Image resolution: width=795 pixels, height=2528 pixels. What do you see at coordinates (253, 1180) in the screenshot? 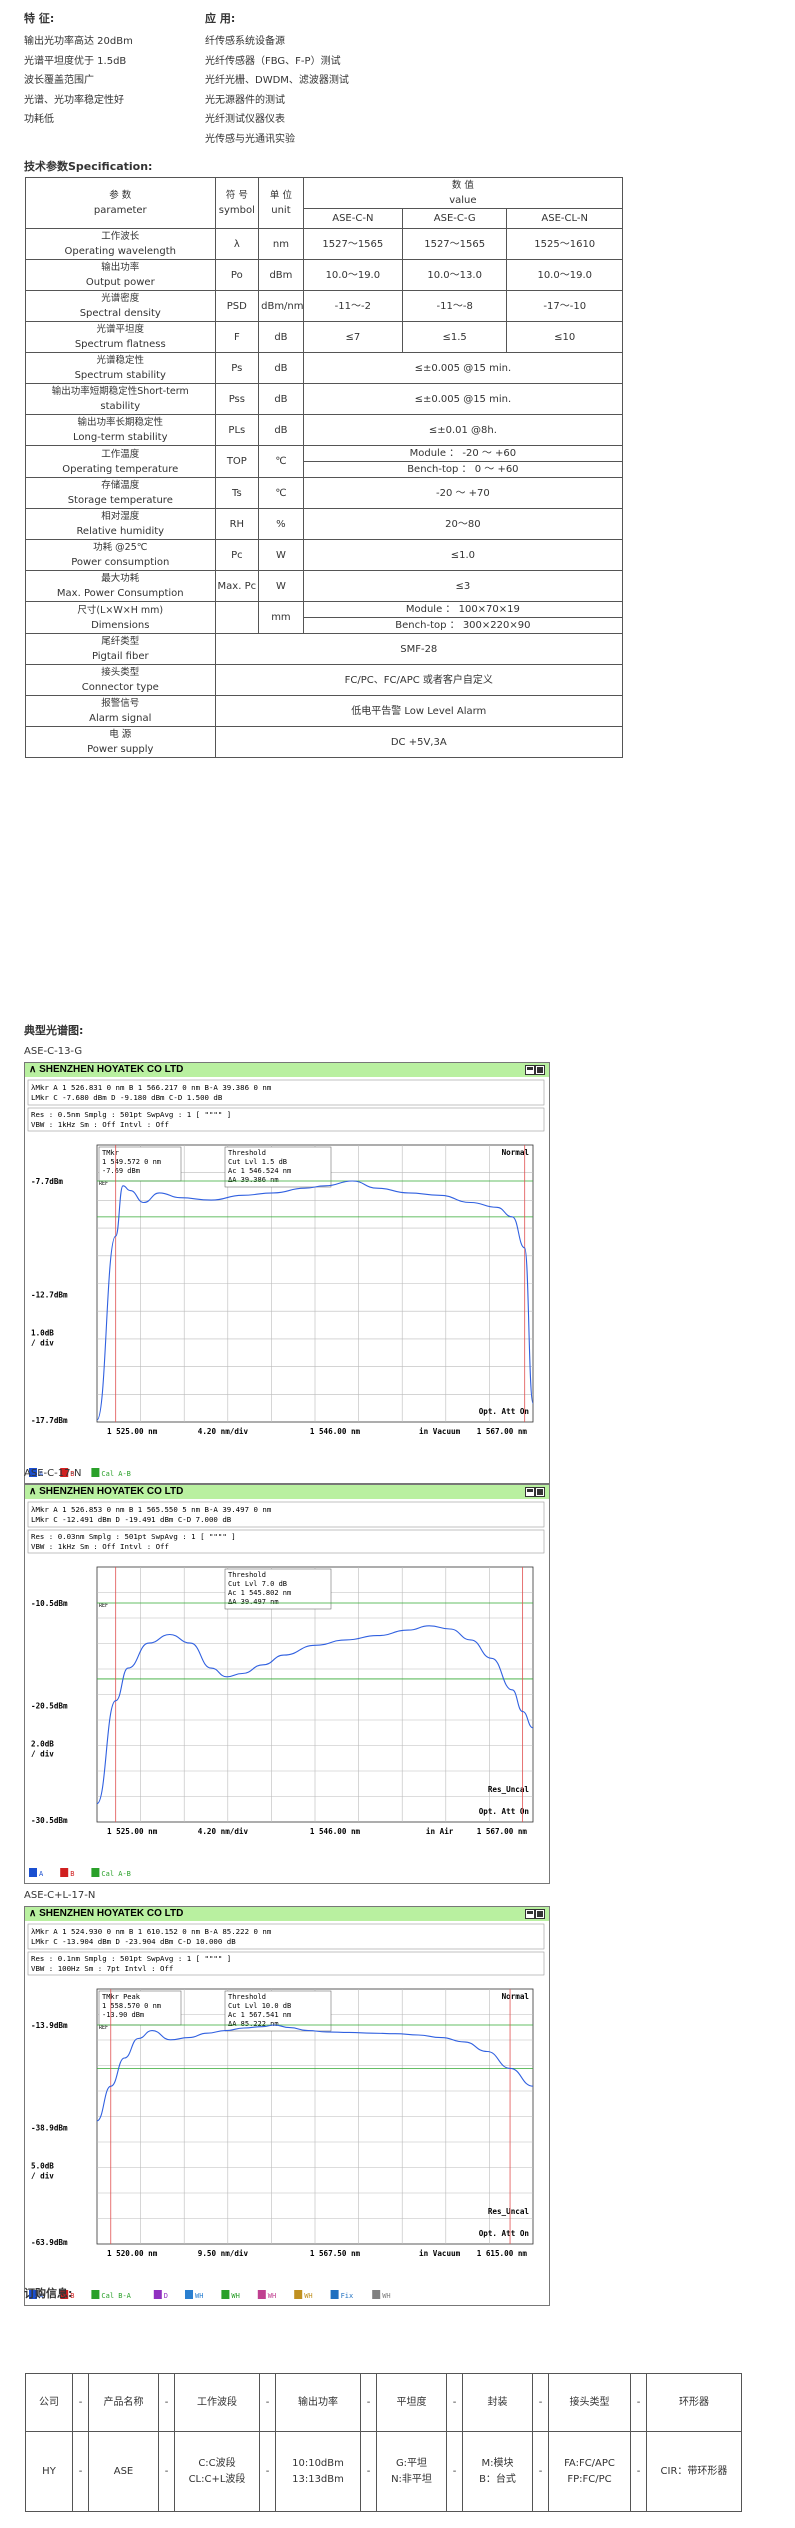
I see `threshold-text: ΔA 39.386 nm` at bounding box center [253, 1180].